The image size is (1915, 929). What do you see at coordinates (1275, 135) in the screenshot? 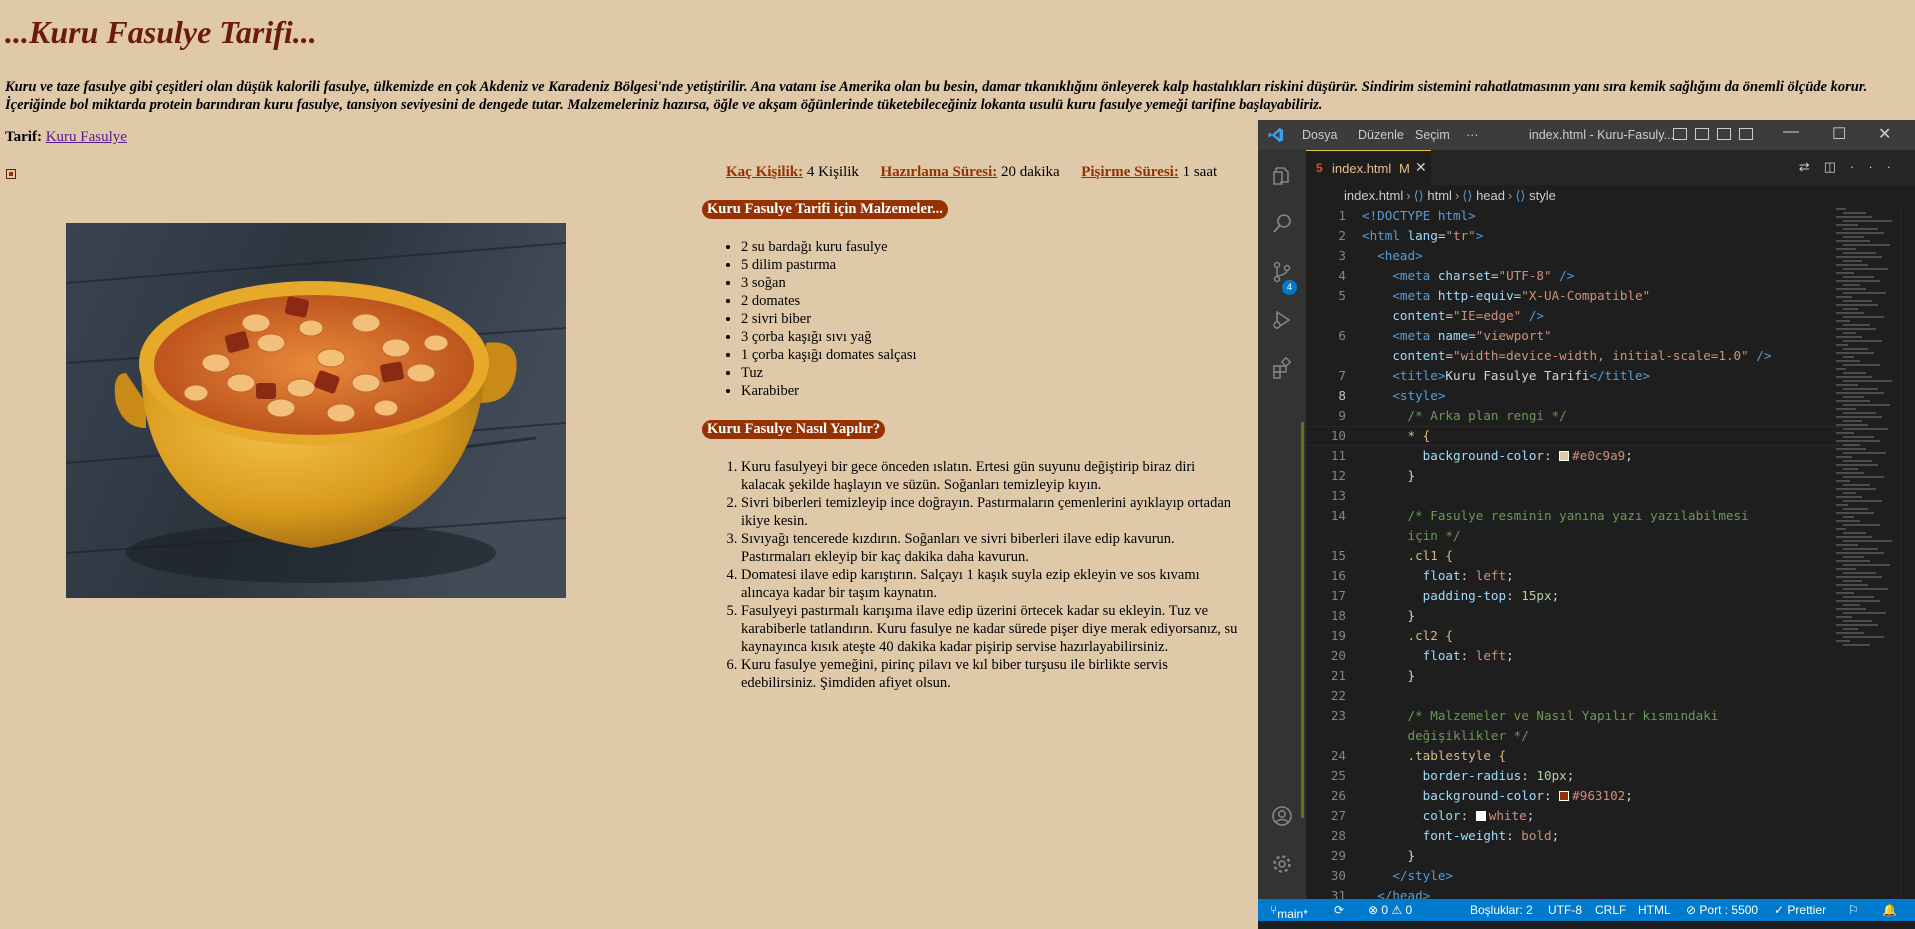
I see `vscode-logo-icon` at bounding box center [1275, 135].